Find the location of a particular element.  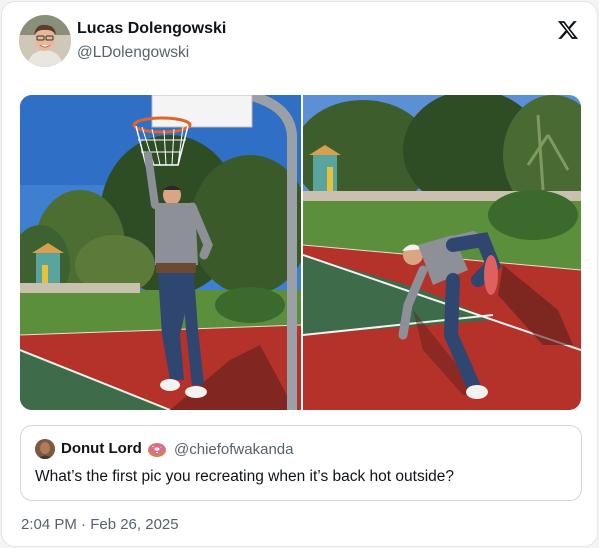

donut-icon is located at coordinates (157, 449).